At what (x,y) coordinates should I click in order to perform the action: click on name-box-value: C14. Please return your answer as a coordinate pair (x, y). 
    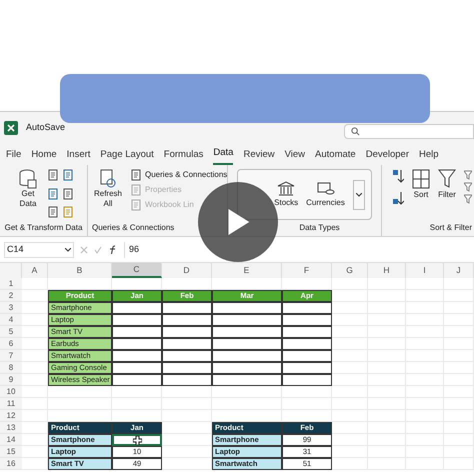
    Looking at the image, I should click on (15, 249).